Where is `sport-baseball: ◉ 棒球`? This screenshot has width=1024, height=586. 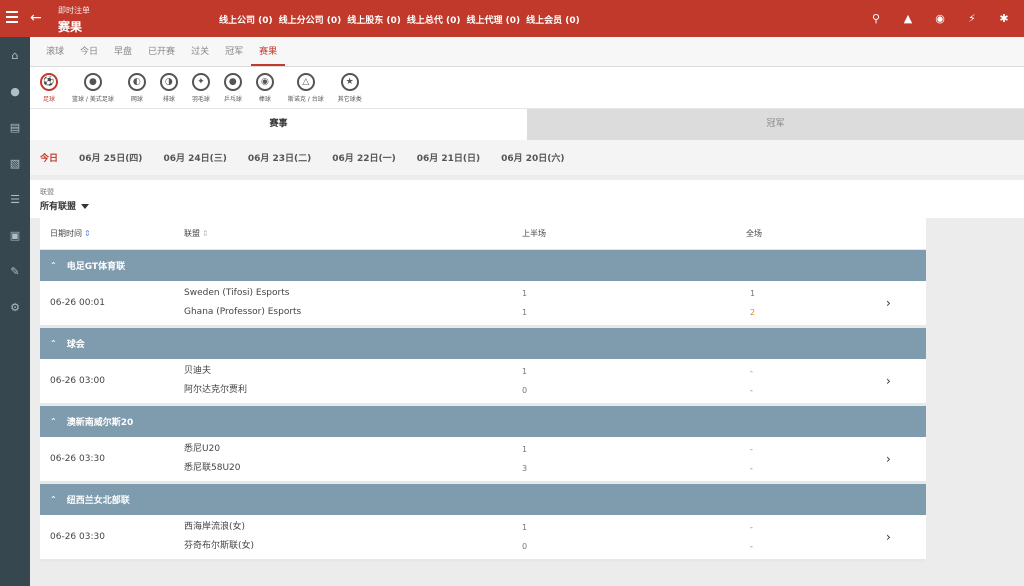
sport-baseball: ◉ 棒球 is located at coordinates (264, 87).